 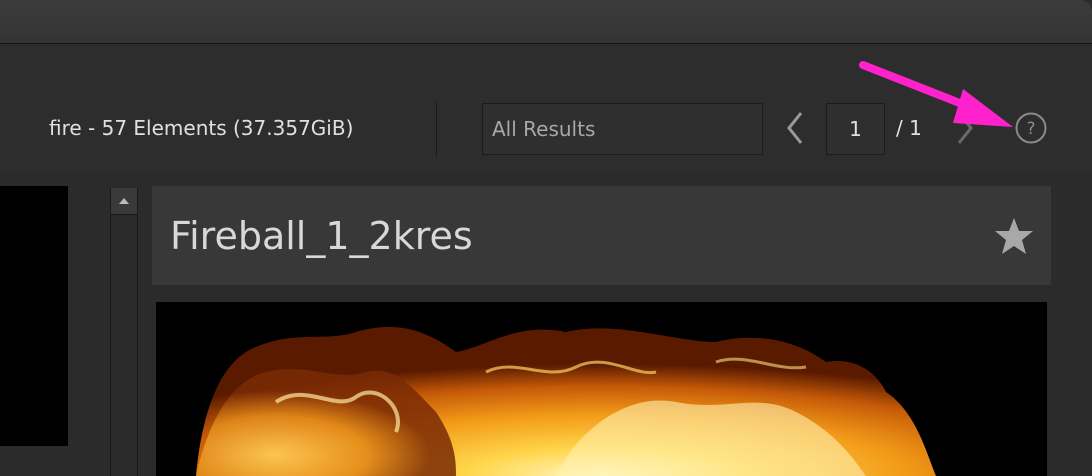 What do you see at coordinates (936, 94) in the screenshot?
I see `annotation-arrow` at bounding box center [936, 94].